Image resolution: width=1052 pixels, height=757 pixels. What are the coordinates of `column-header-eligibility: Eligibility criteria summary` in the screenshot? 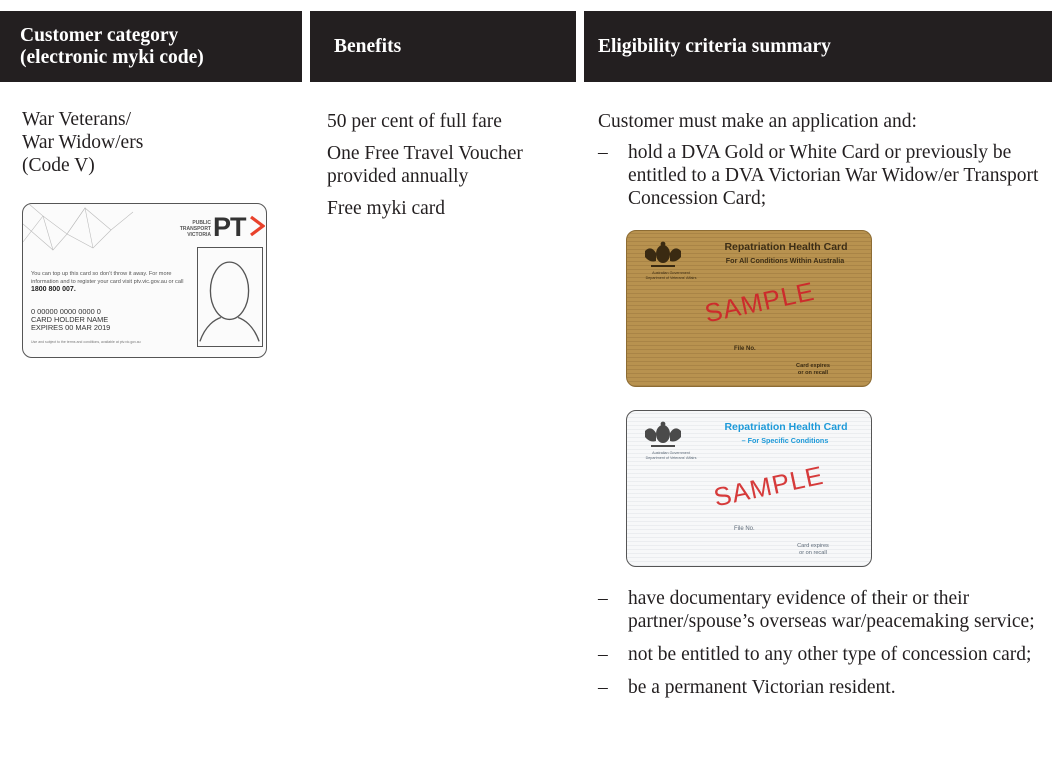 It's located at (818, 46).